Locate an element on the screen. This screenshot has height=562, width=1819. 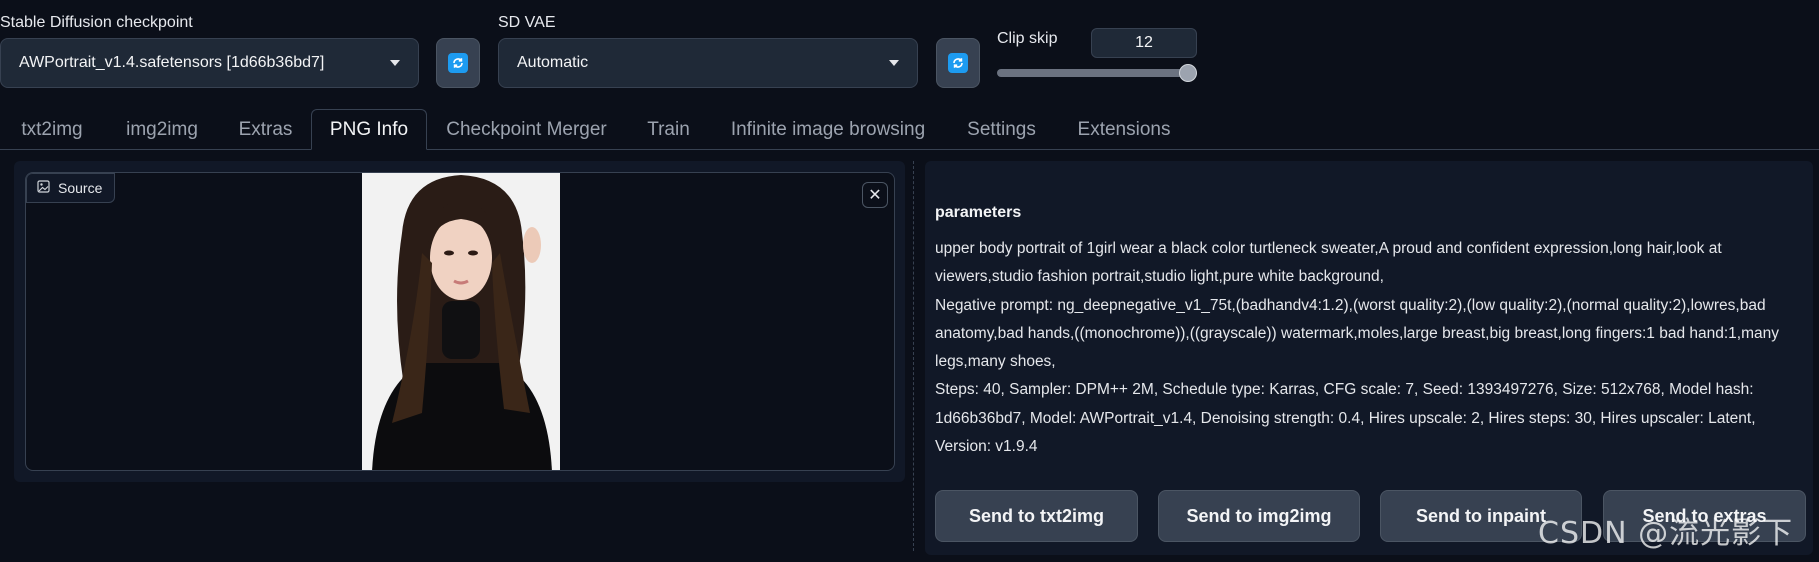
checkpoint-label: Stable Diffusion checkpoint is located at coordinates (96, 22).